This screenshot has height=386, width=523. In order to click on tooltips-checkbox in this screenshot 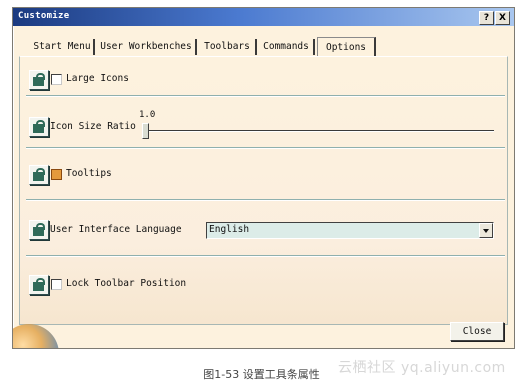, I will do `click(56, 174)`.